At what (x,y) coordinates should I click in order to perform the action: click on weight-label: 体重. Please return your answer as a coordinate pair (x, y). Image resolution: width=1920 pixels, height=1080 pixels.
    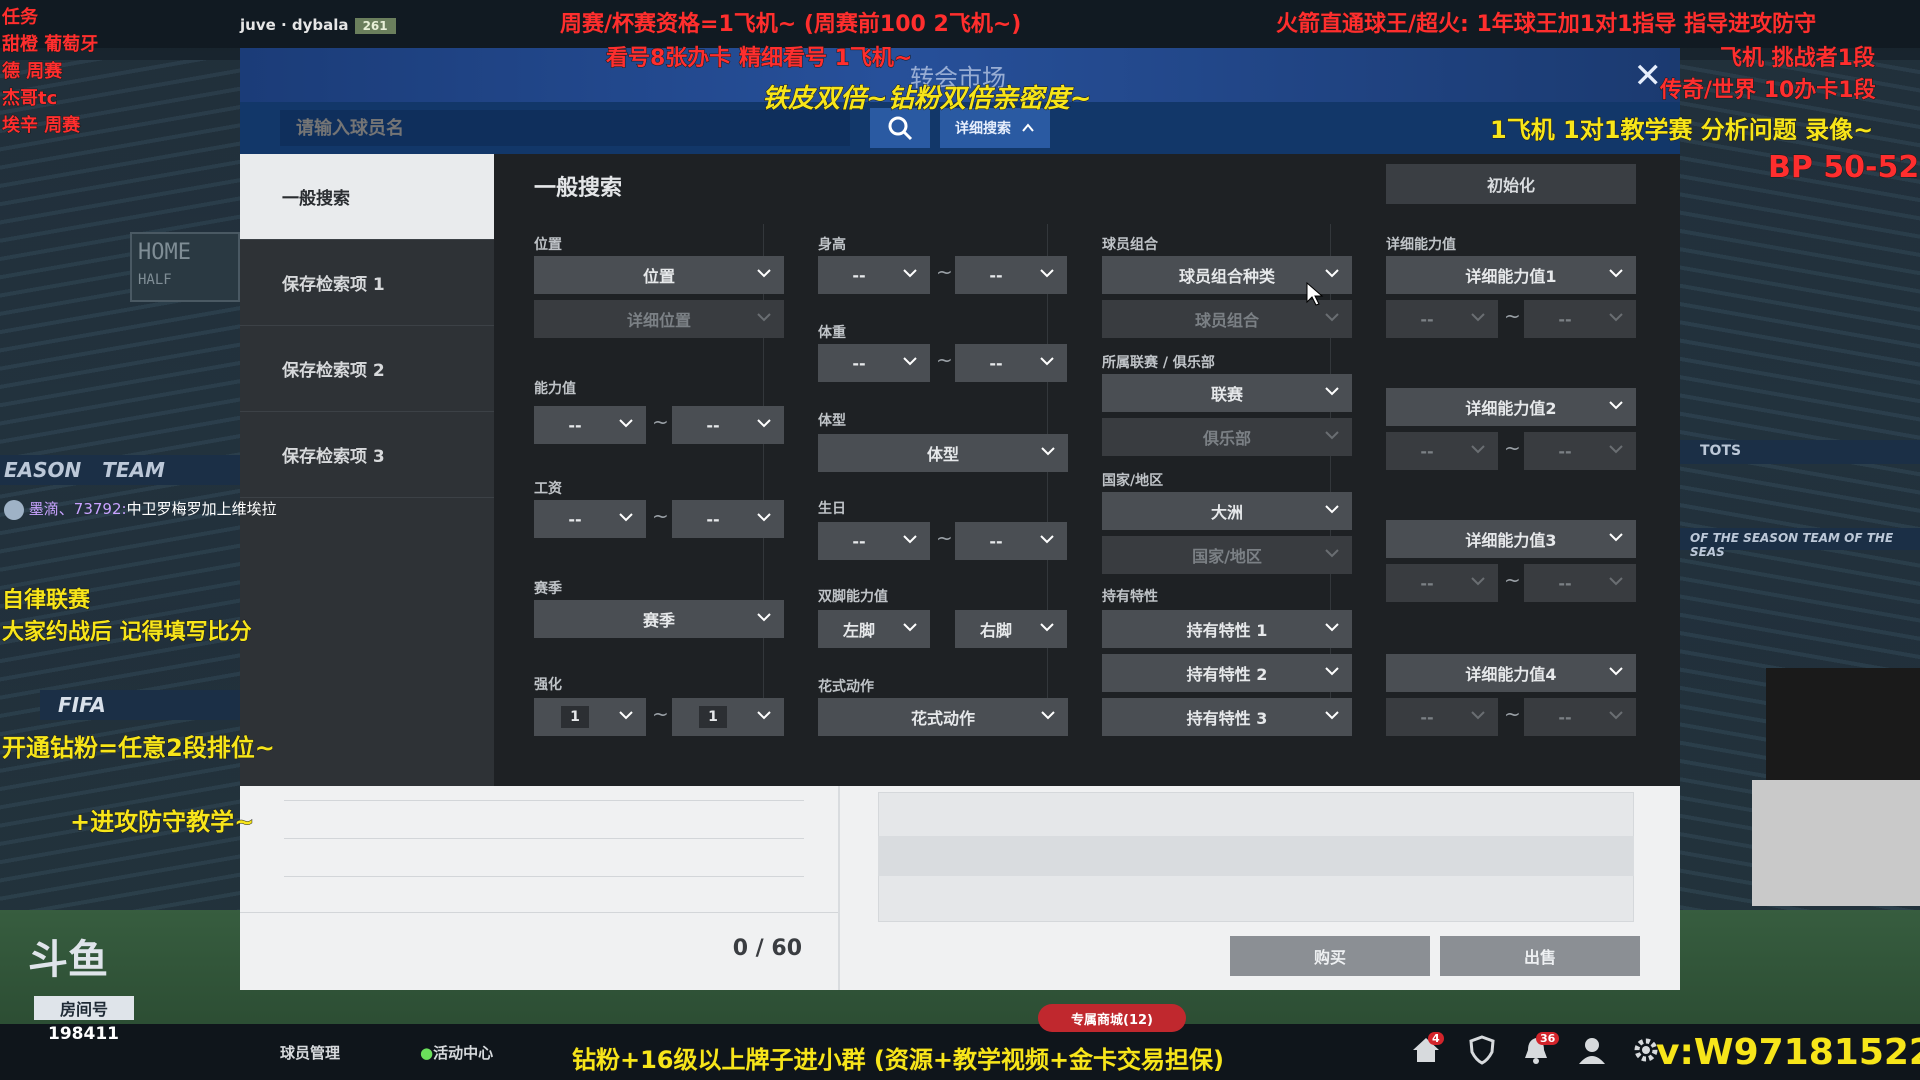
    Looking at the image, I should click on (832, 333).